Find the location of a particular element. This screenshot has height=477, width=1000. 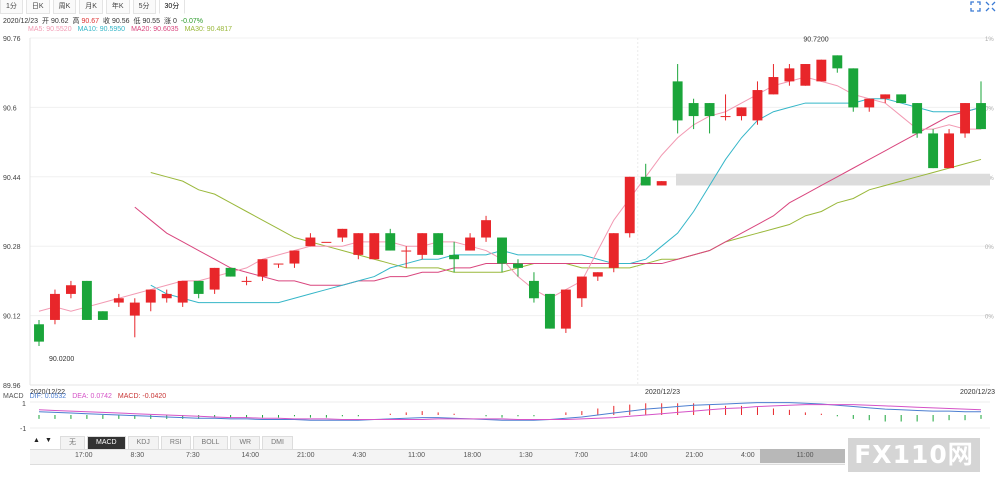

expand-icon is located at coordinates (975, 6).